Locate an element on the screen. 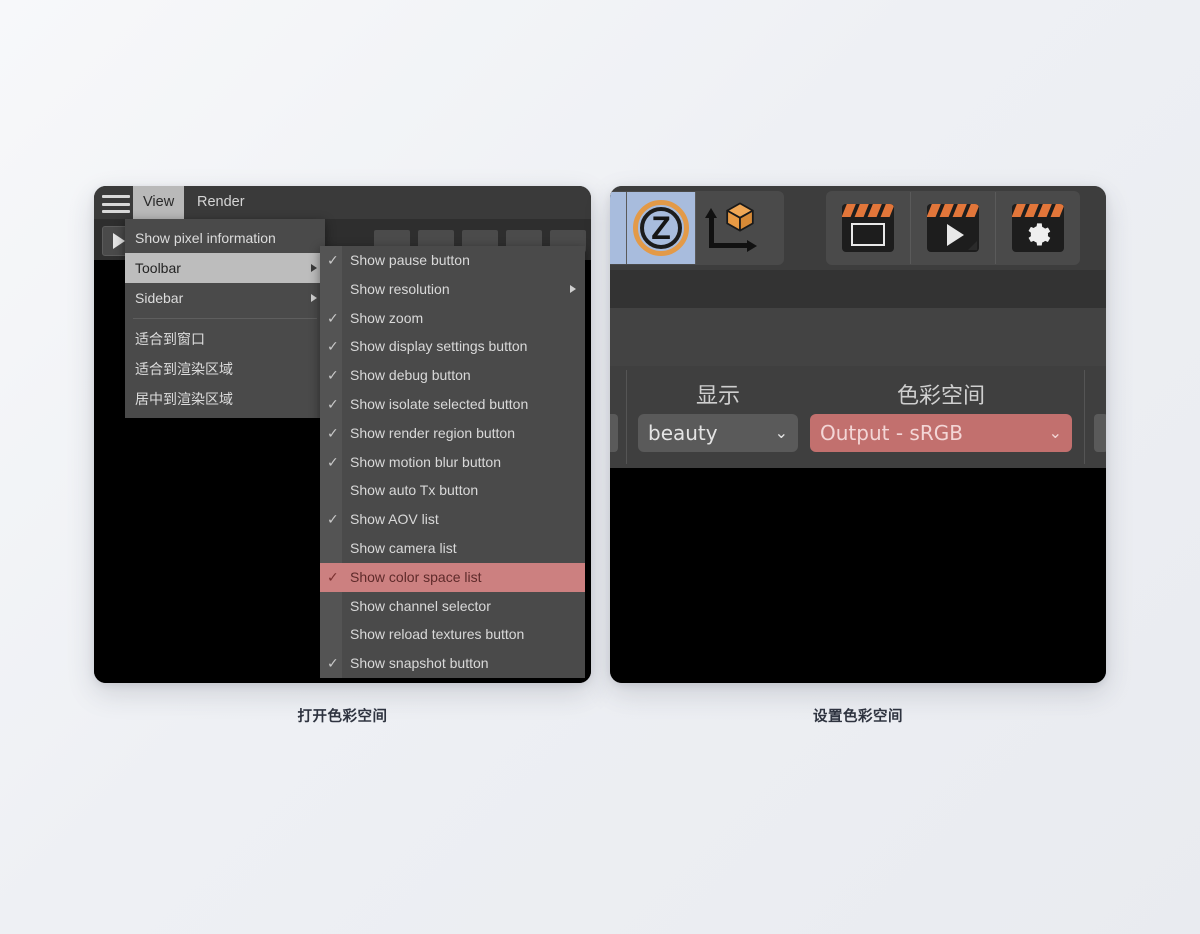  submenu-item-show-auto-tx-button: Show auto Tx button is located at coordinates (452, 490).